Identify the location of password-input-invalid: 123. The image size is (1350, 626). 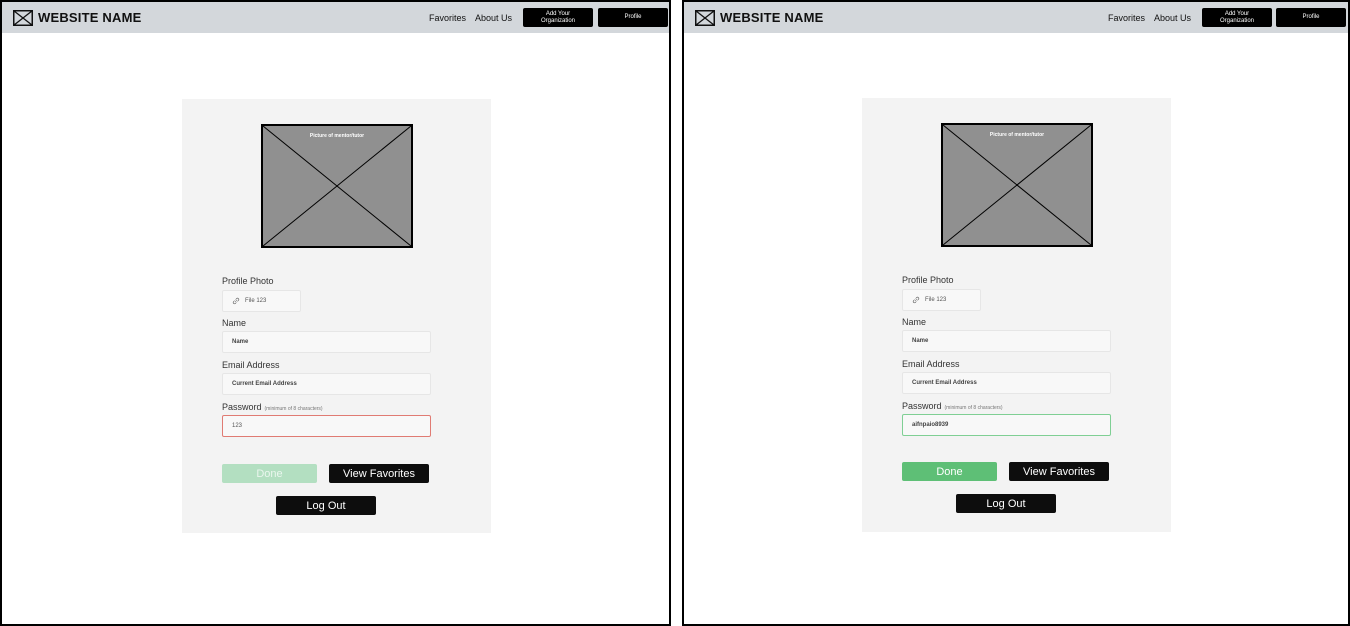
(326, 426).